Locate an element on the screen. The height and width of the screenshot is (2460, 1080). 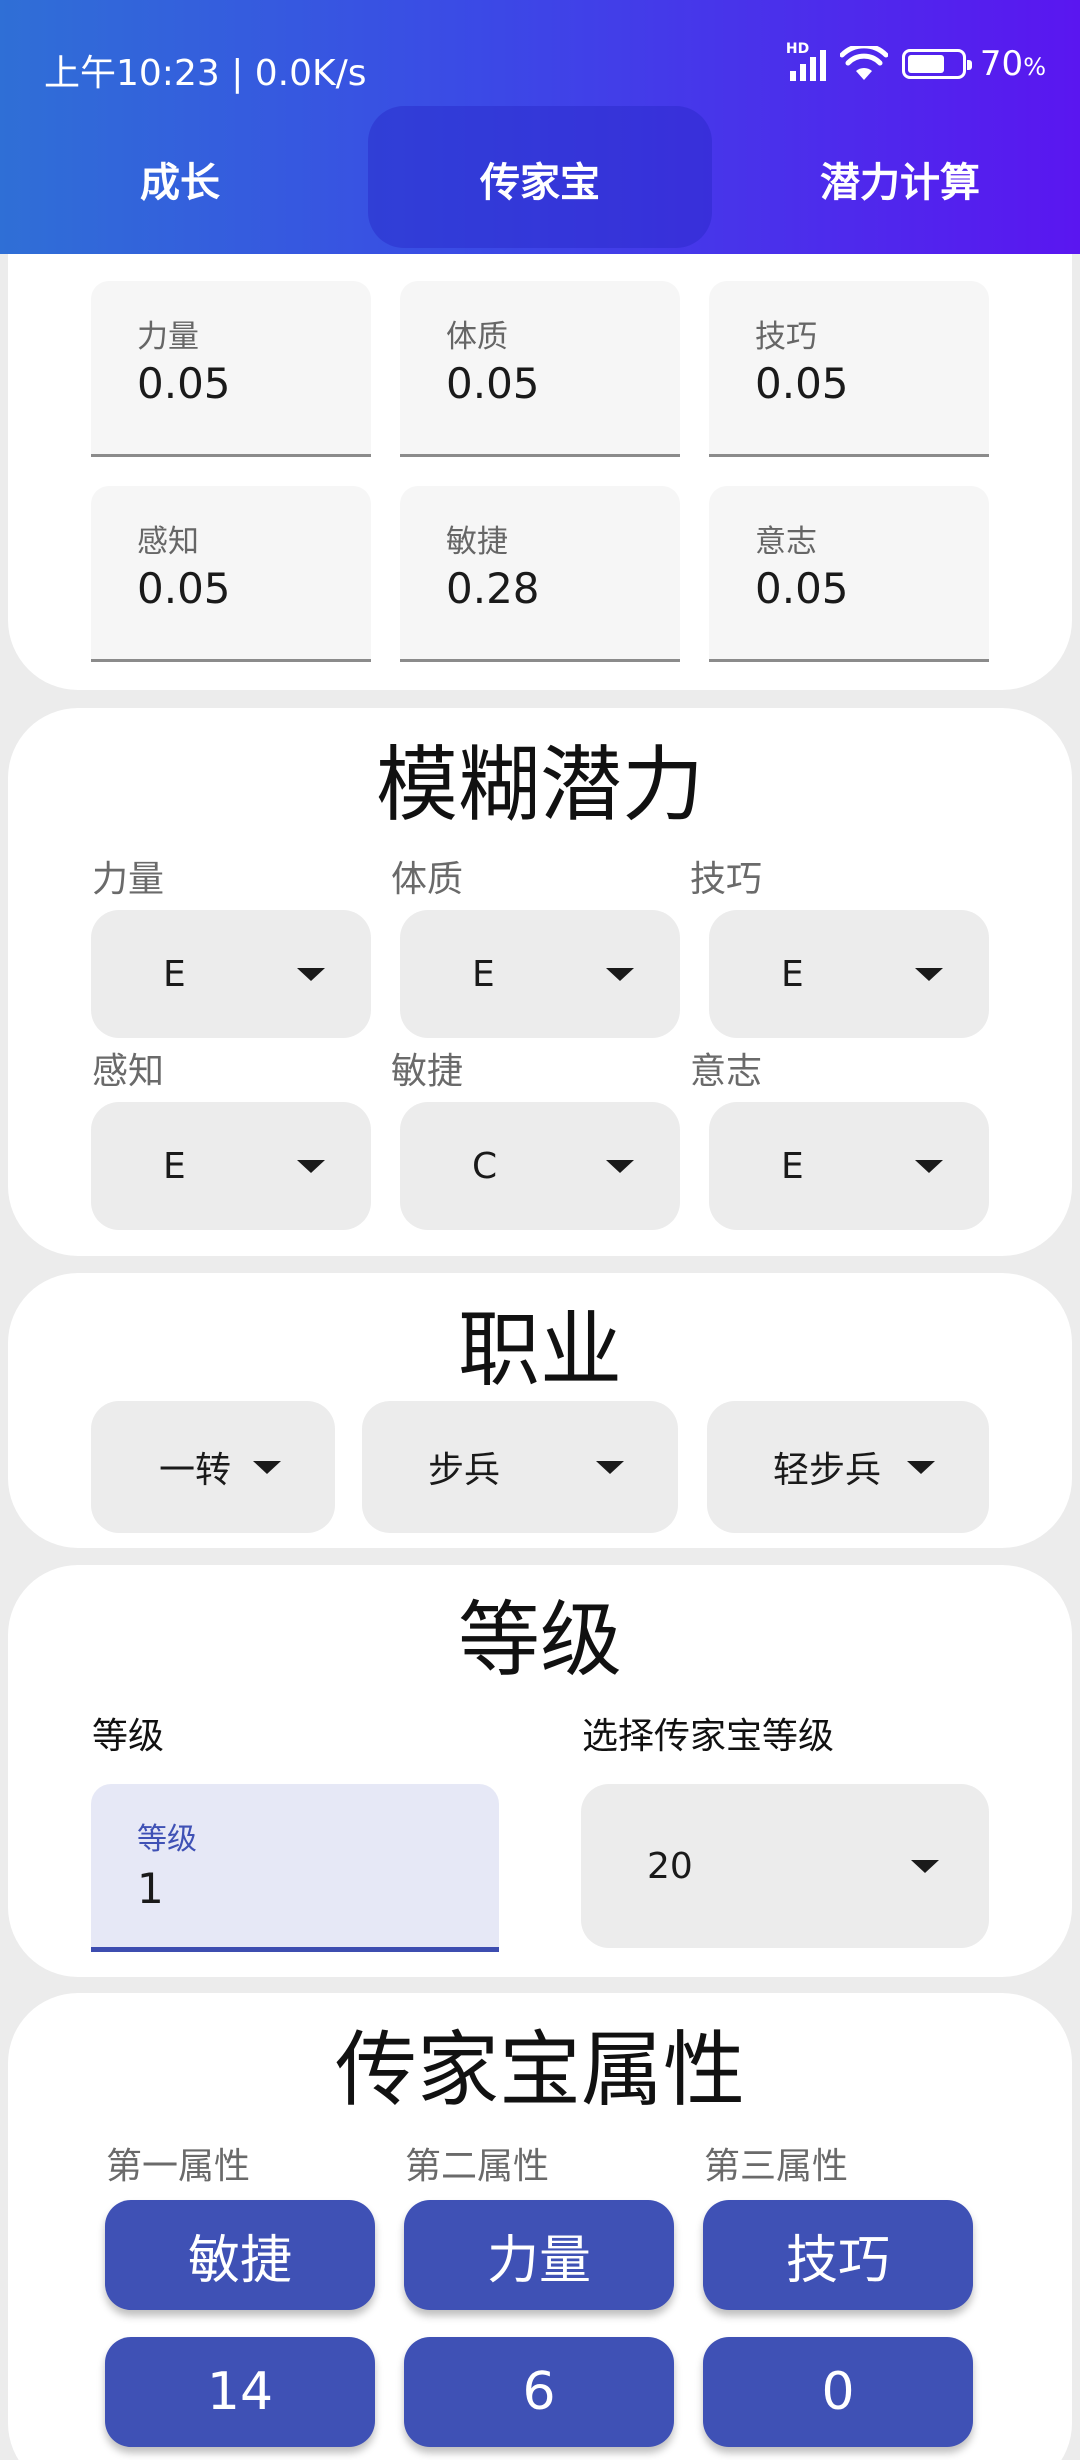
dropdown-skill: E is located at coordinates (849, 974).